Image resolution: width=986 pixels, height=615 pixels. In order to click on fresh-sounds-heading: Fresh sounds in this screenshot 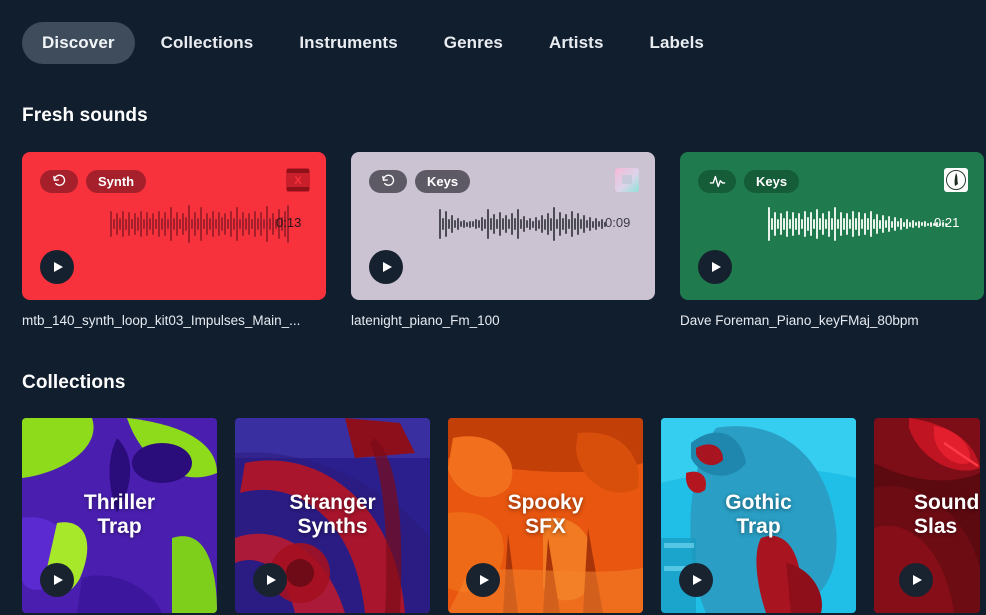, I will do `click(85, 115)`.